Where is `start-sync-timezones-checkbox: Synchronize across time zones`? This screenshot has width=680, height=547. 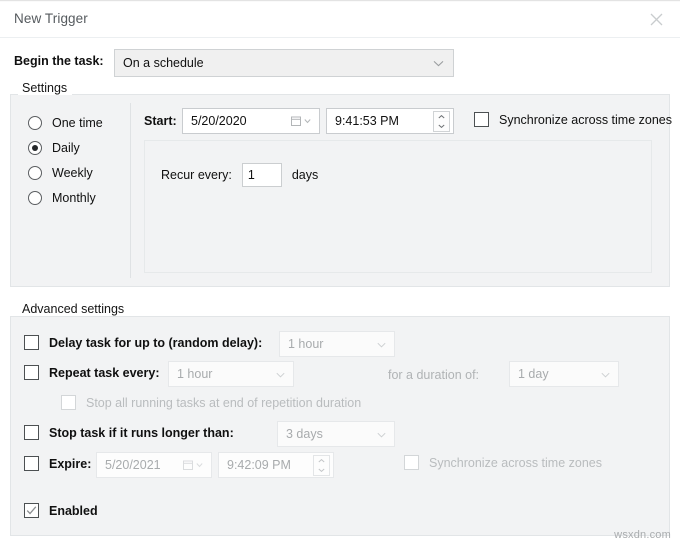 start-sync-timezones-checkbox: Synchronize across time zones is located at coordinates (573, 119).